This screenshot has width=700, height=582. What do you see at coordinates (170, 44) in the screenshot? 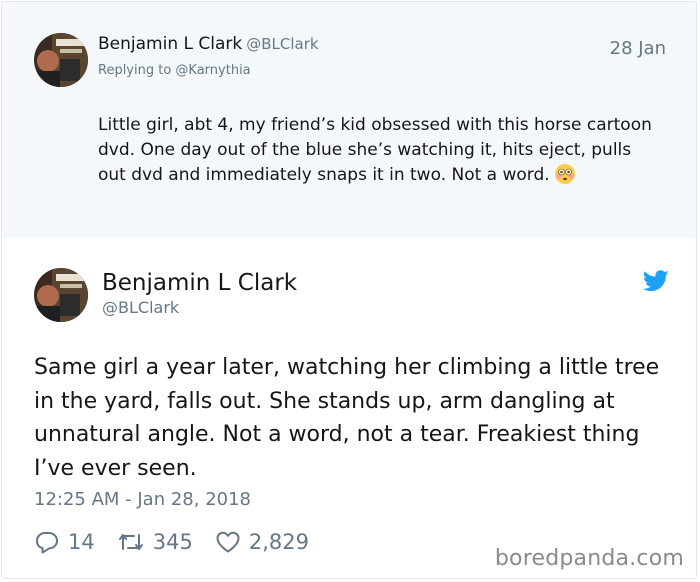
I see `reply-author-name: Benjamin L Clark` at bounding box center [170, 44].